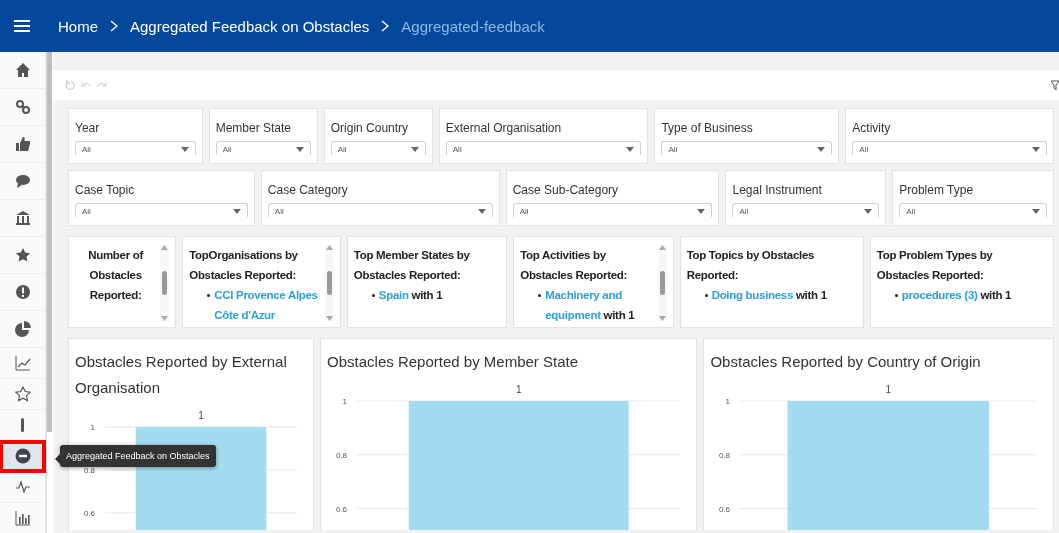  I want to click on kpi-item: Spain with 1, so click(410, 295).